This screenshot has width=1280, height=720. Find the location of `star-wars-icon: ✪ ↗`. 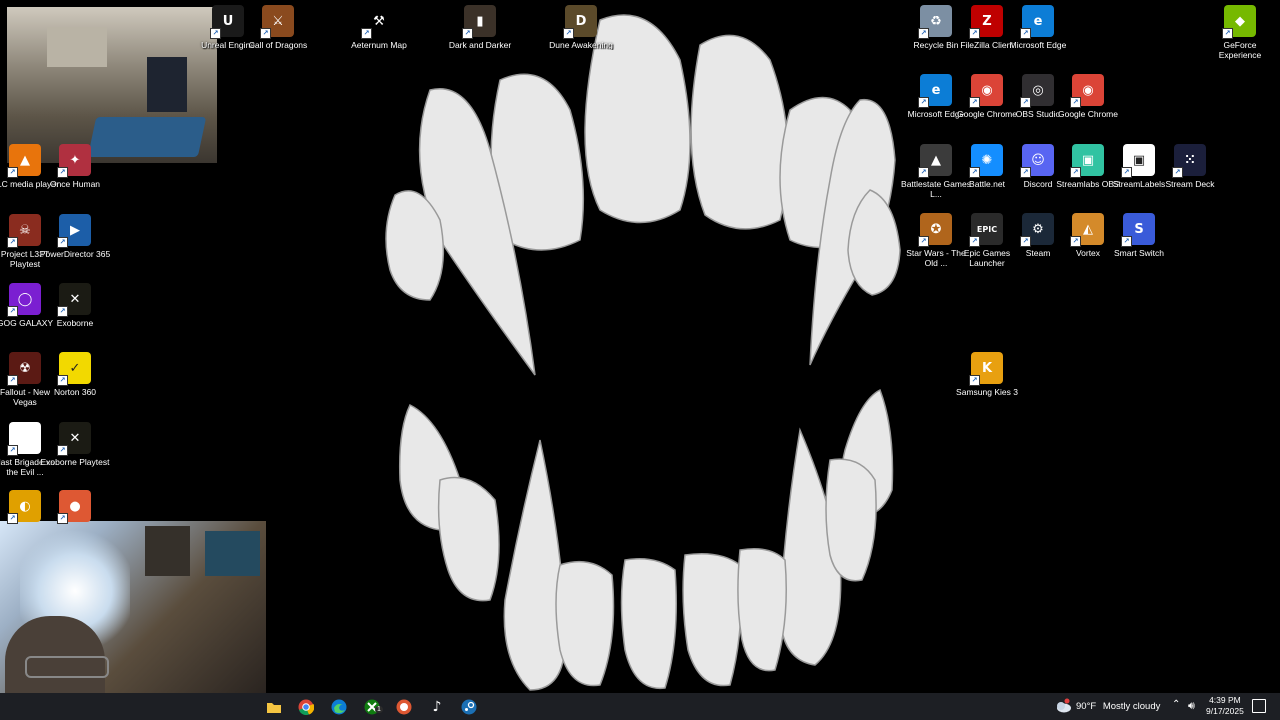

star-wars-icon: ✪ ↗ is located at coordinates (935, 230).